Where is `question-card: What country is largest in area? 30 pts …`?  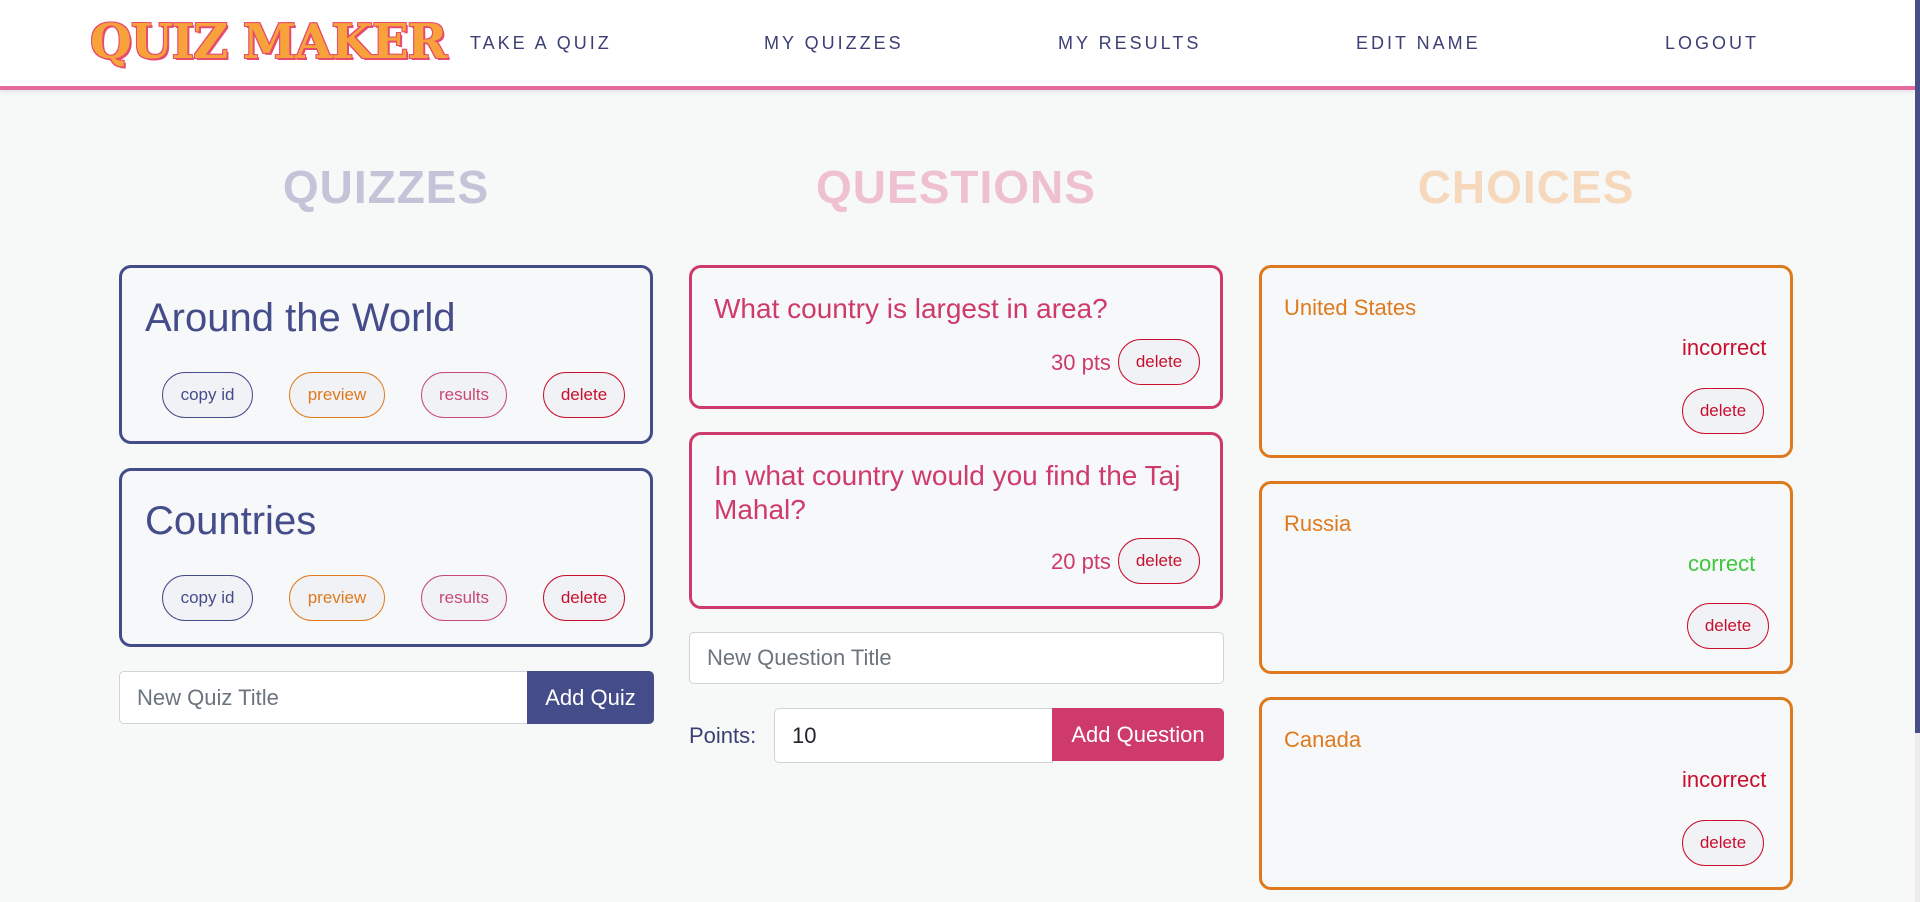 question-card: What country is largest in area? 30 pts … is located at coordinates (956, 337).